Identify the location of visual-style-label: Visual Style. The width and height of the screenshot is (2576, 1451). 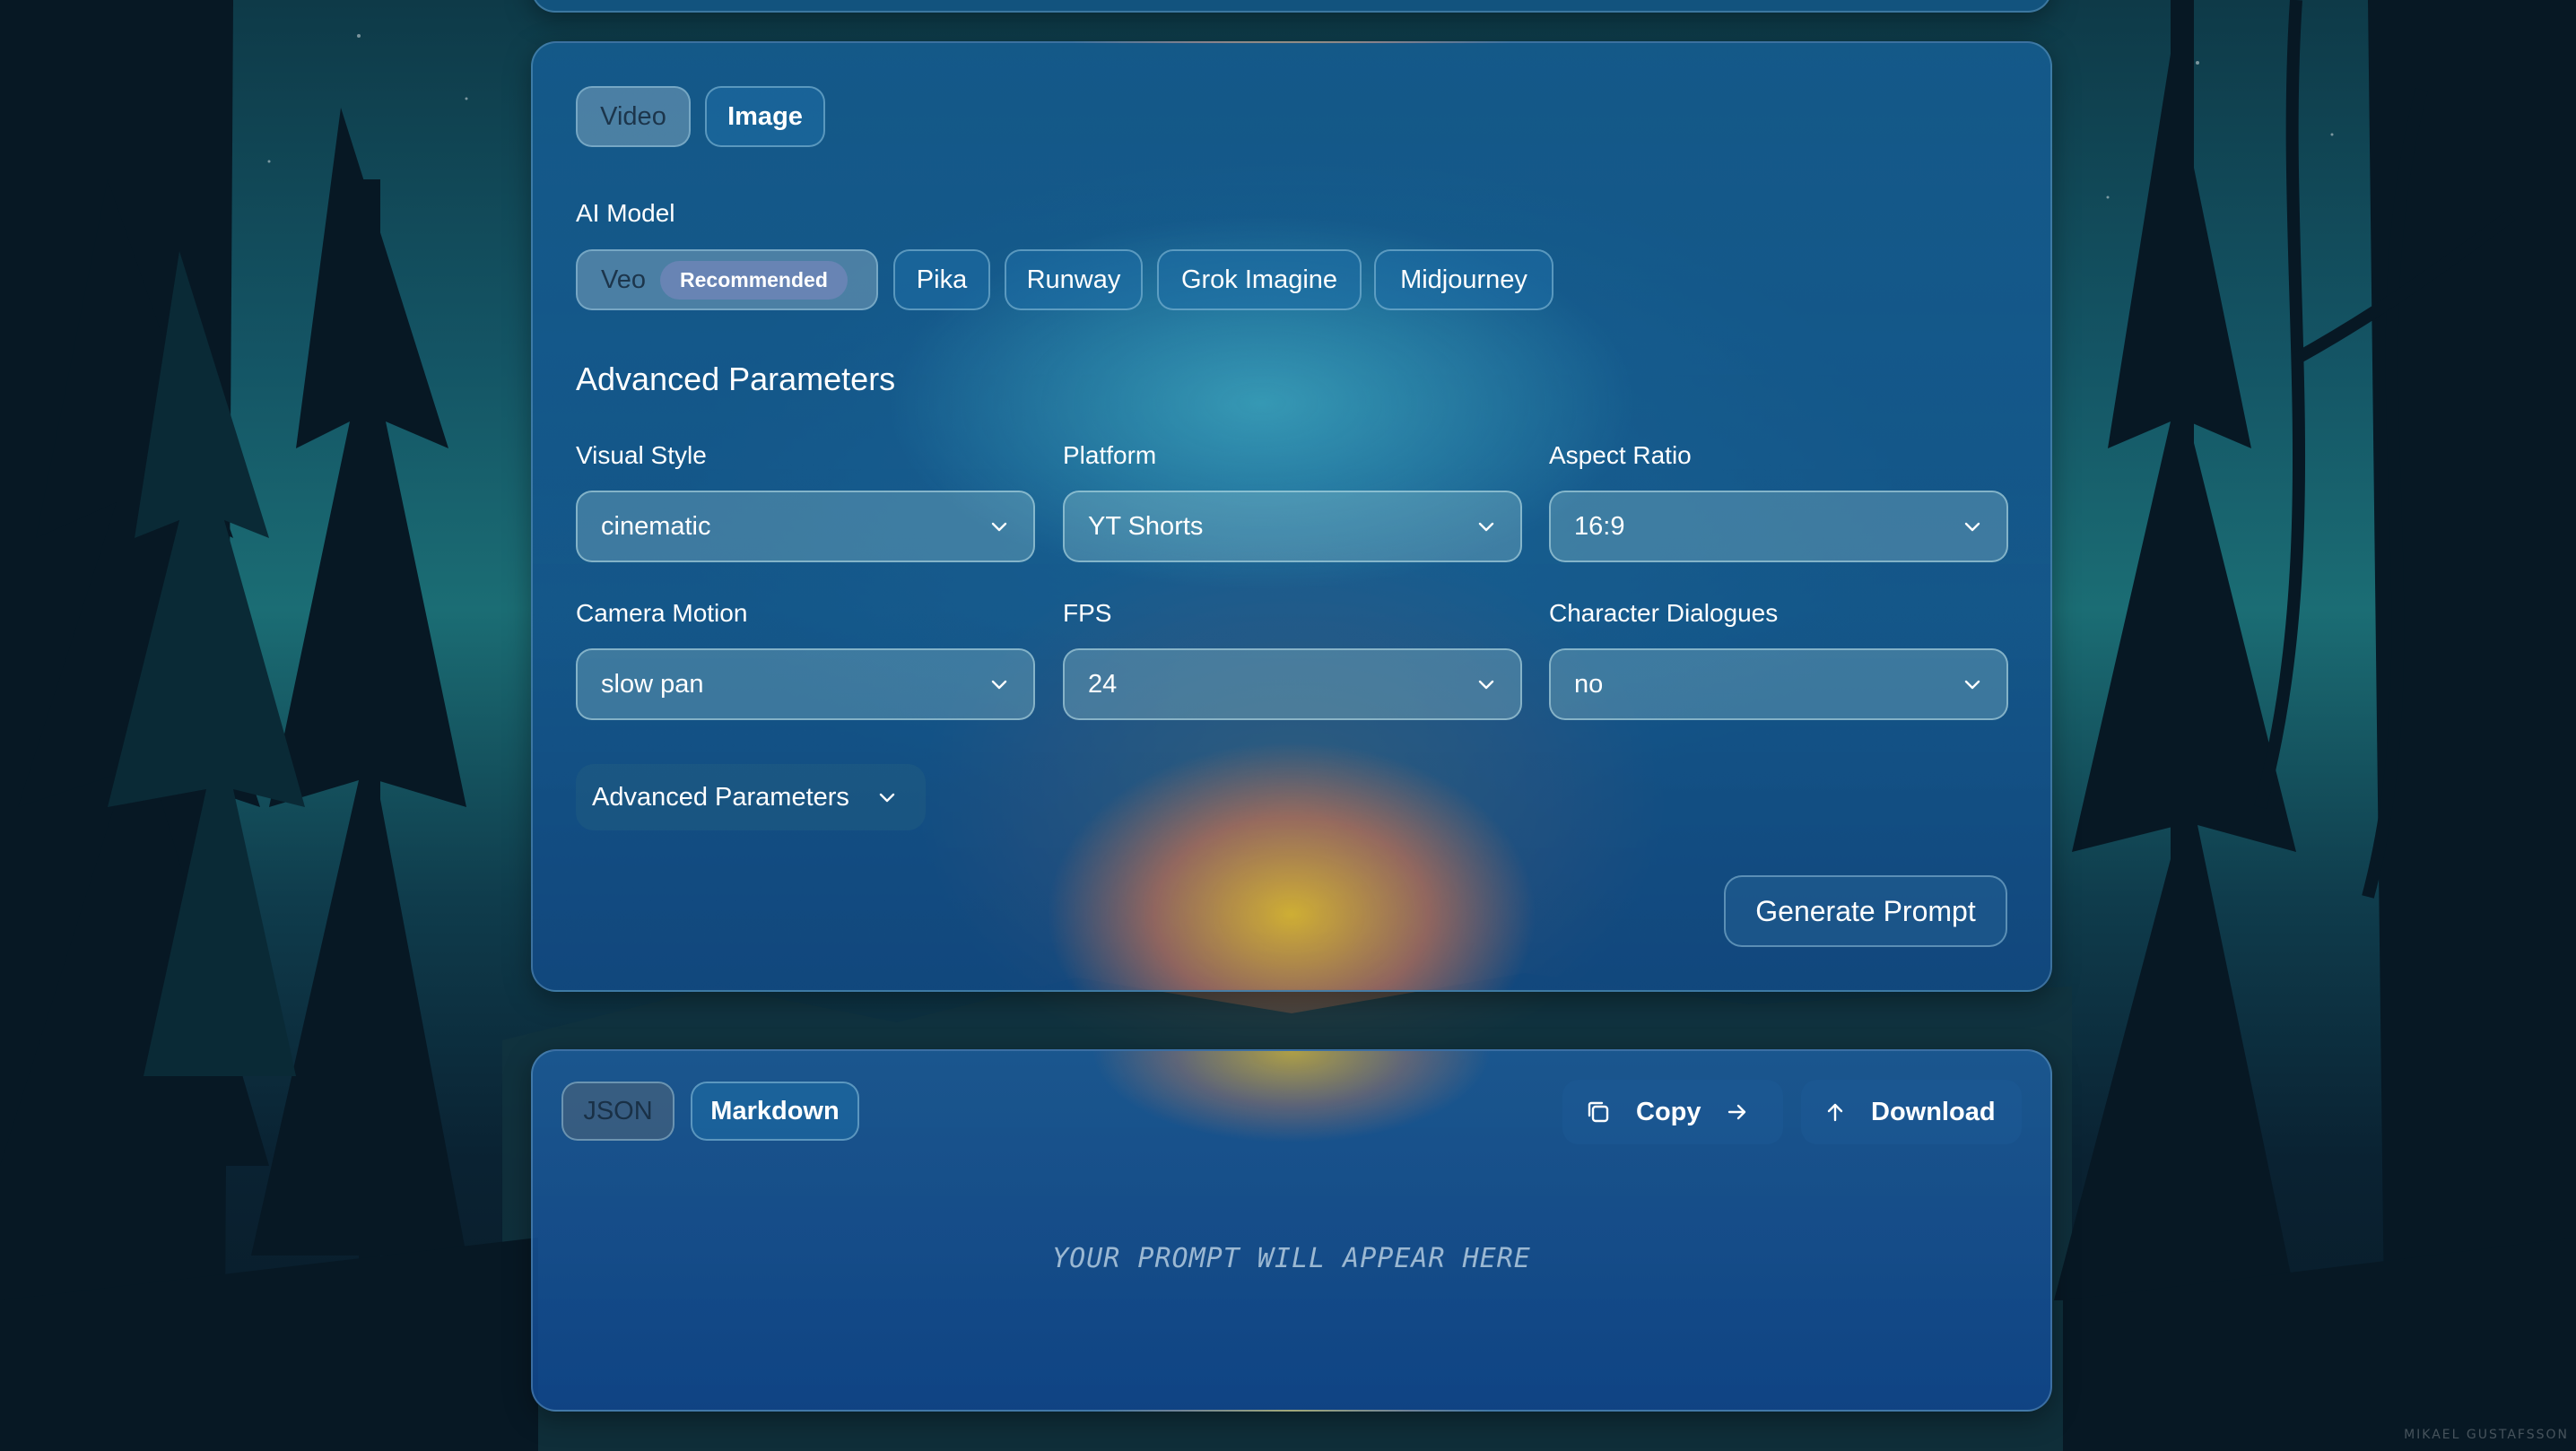
(641, 455).